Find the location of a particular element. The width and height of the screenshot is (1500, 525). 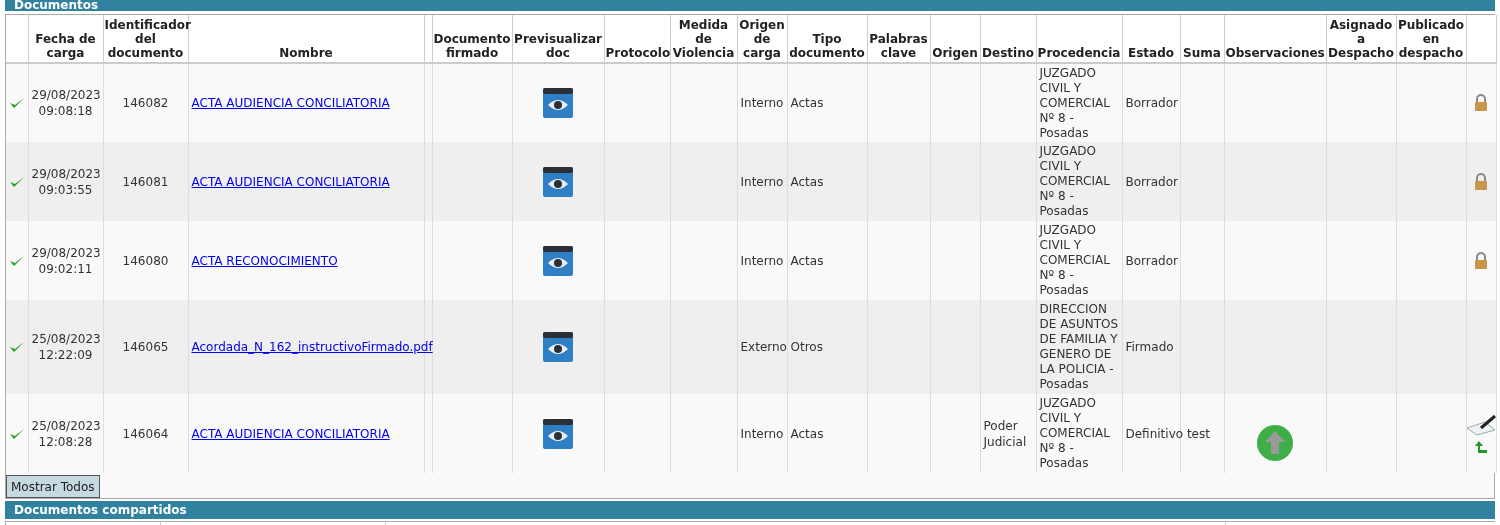

destination-cell: Poder Judicial is located at coordinates (1005, 433).